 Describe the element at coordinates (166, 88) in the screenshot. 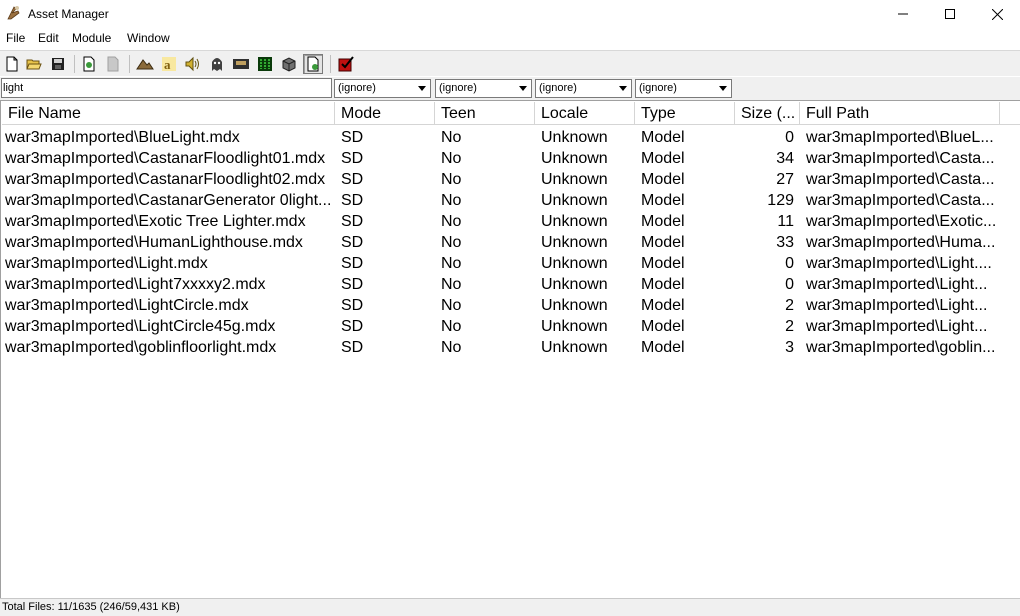

I see `search-input` at that location.